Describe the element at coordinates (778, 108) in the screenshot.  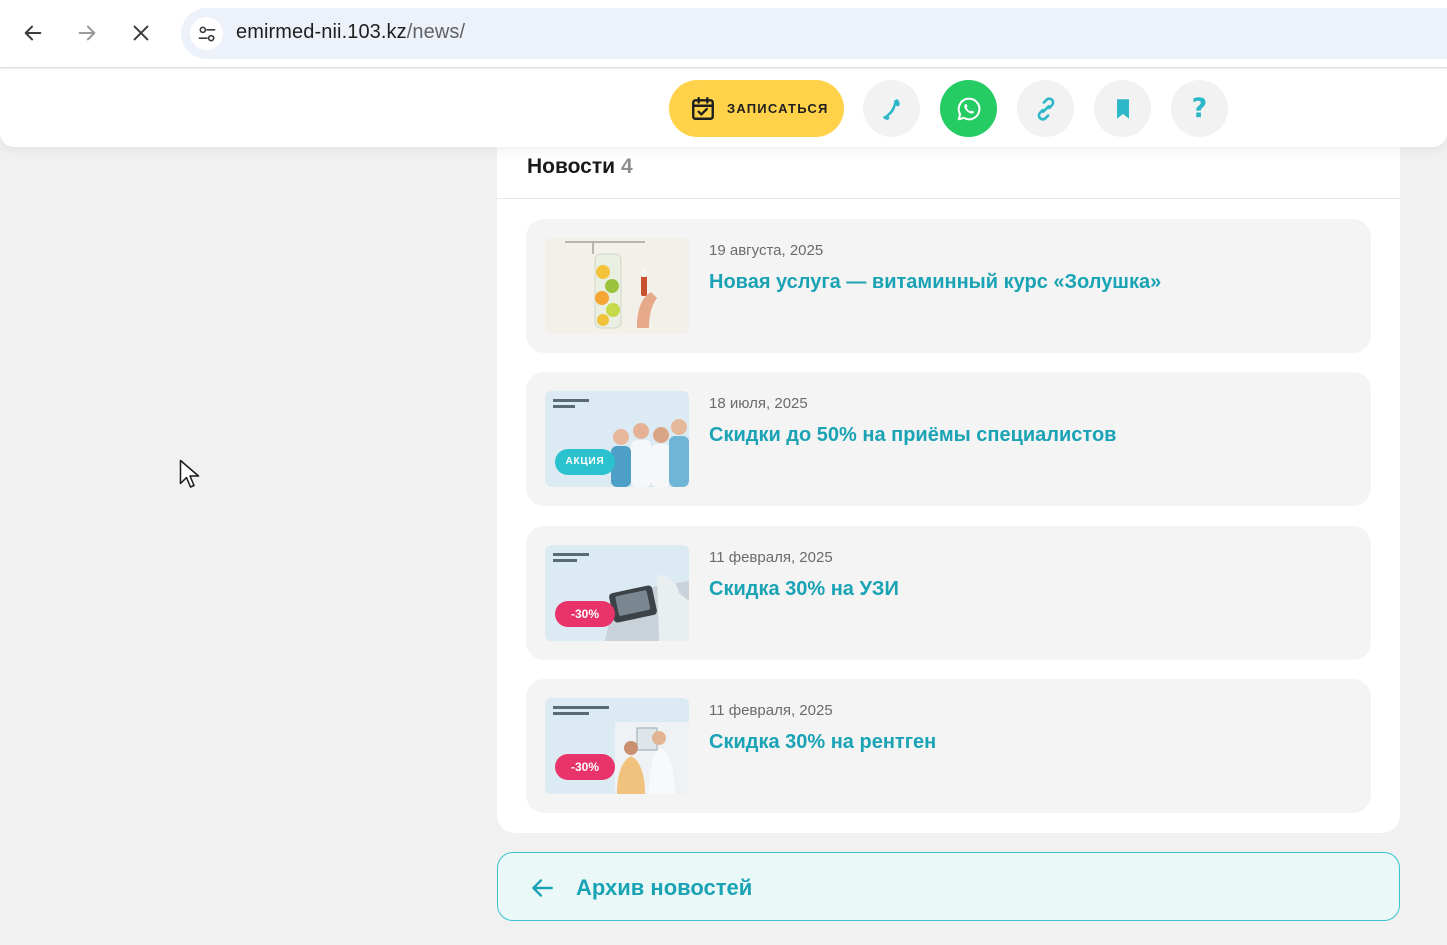
I see `book-appointment-label: ЗАПИСАТЬСЯ` at that location.